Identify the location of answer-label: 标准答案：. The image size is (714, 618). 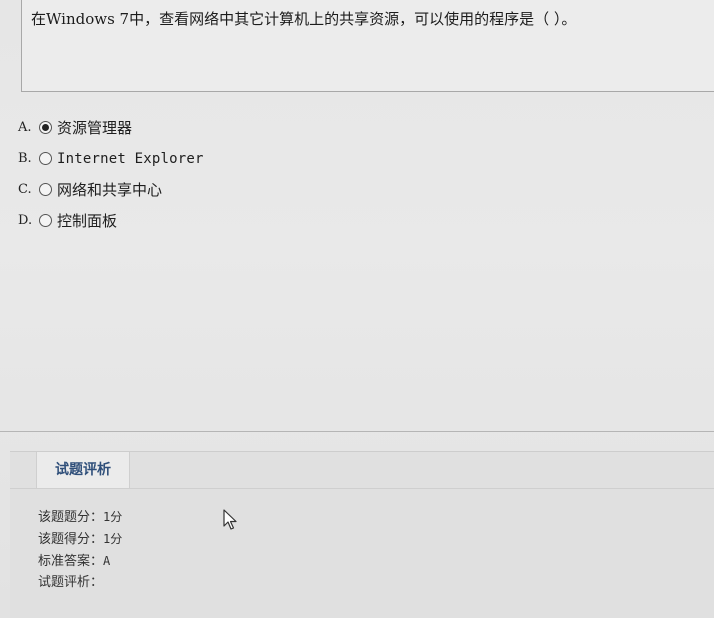
(71, 561).